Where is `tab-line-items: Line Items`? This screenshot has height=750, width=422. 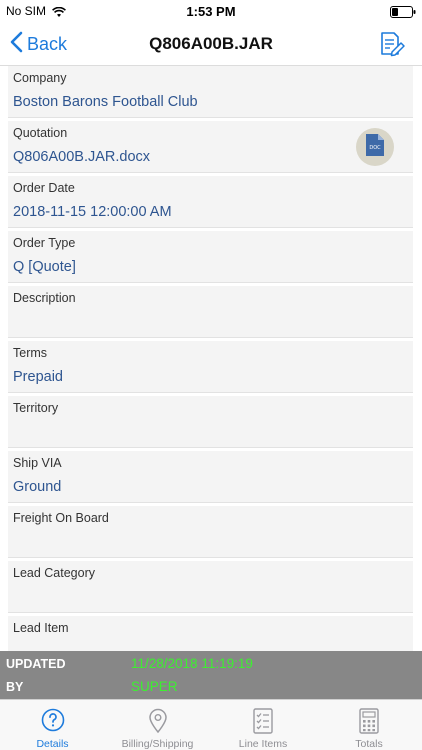
tab-line-items: Line Items is located at coordinates (263, 725).